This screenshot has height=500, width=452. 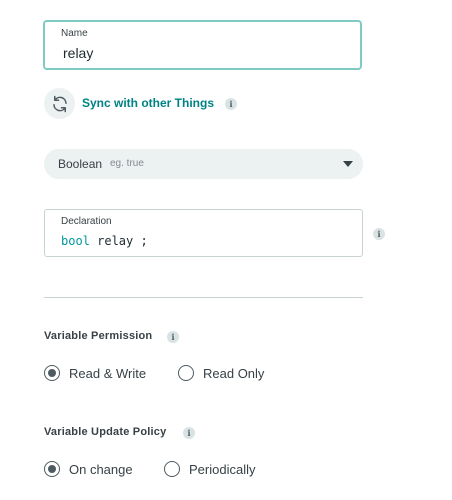 I want to click on radio-read-only-label: Read Only, so click(x=233, y=373).